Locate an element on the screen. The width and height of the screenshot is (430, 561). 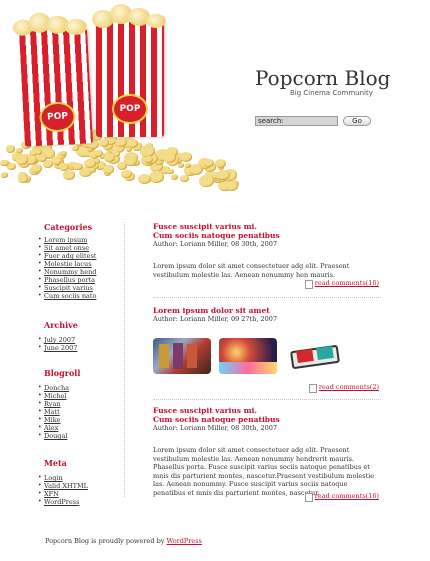
wordpress-link: WordPress is located at coordinates (184, 541).